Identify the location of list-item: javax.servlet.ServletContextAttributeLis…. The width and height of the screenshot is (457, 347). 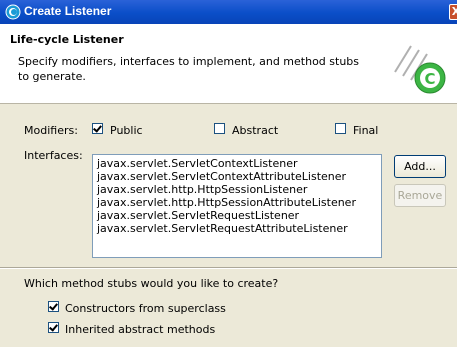
(239, 176).